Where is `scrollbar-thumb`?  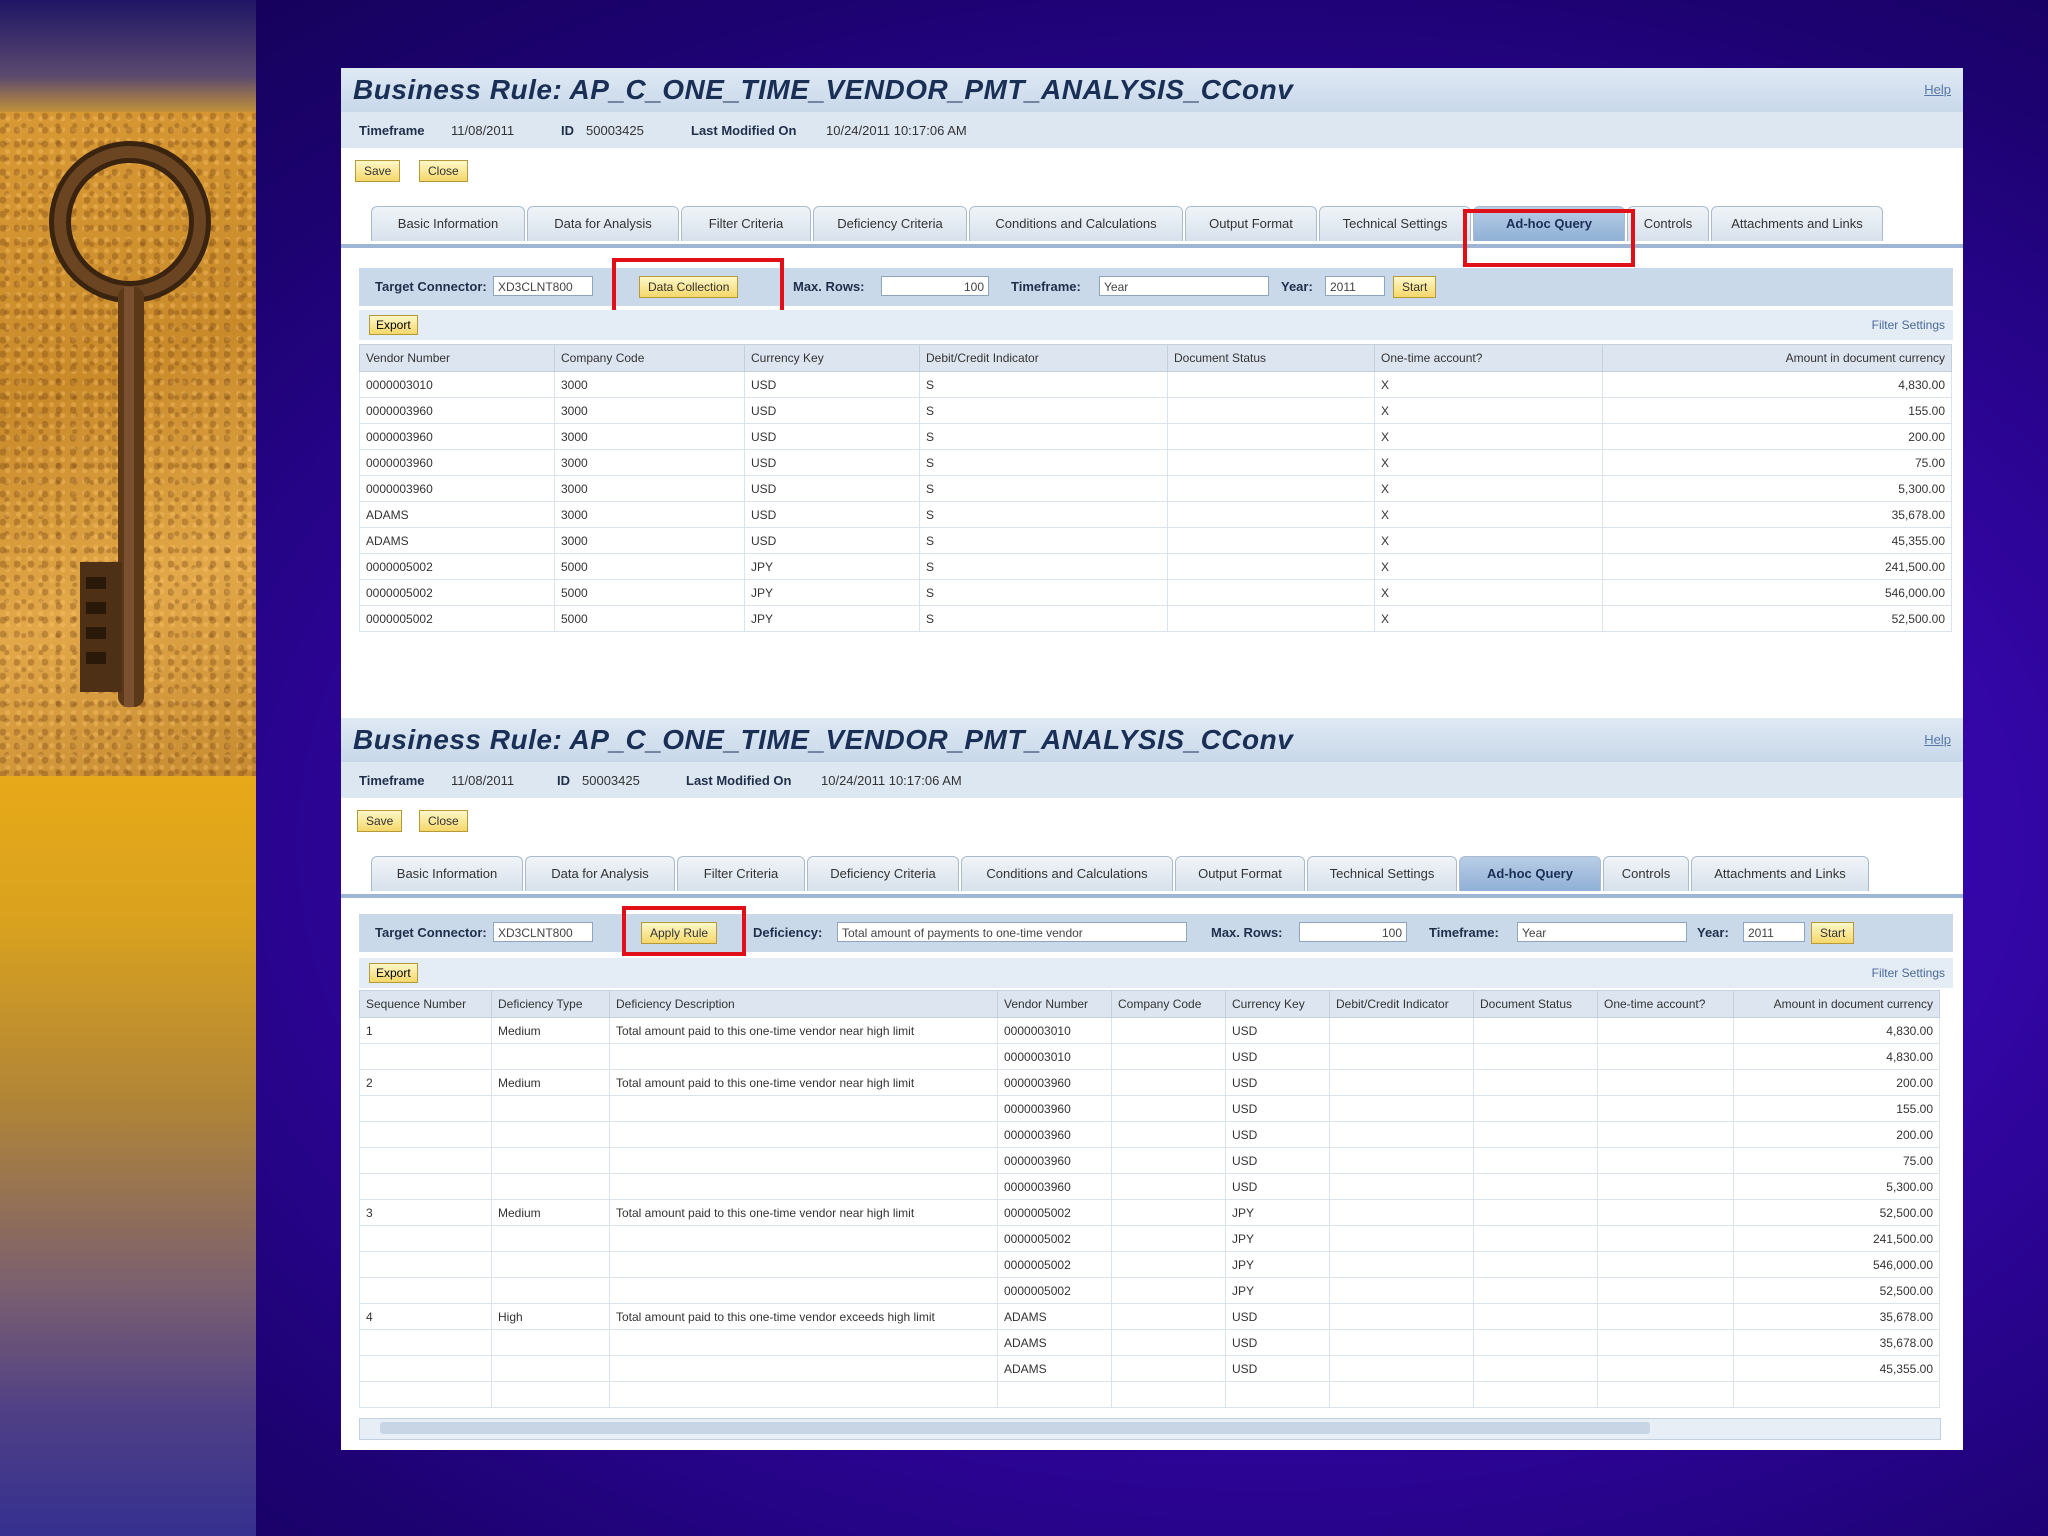 scrollbar-thumb is located at coordinates (1015, 1428).